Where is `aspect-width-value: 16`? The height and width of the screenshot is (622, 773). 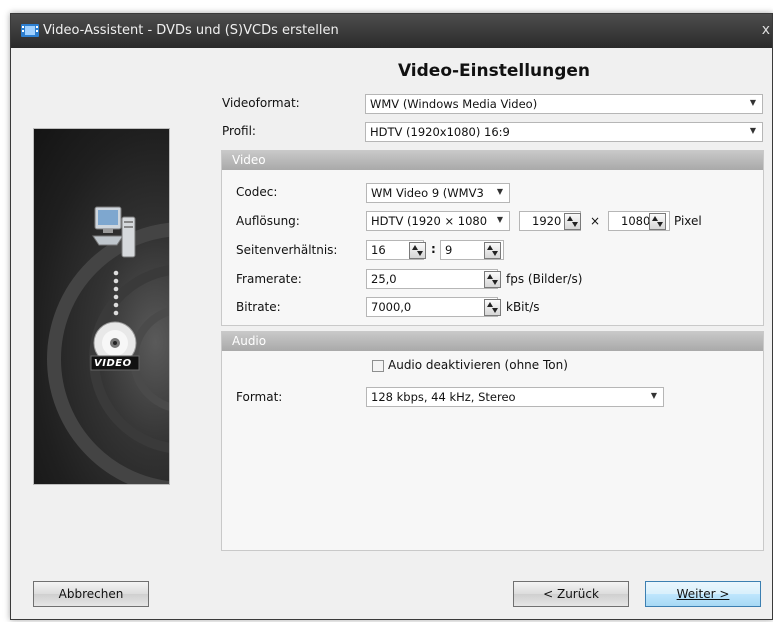 aspect-width-value: 16 is located at coordinates (378, 250).